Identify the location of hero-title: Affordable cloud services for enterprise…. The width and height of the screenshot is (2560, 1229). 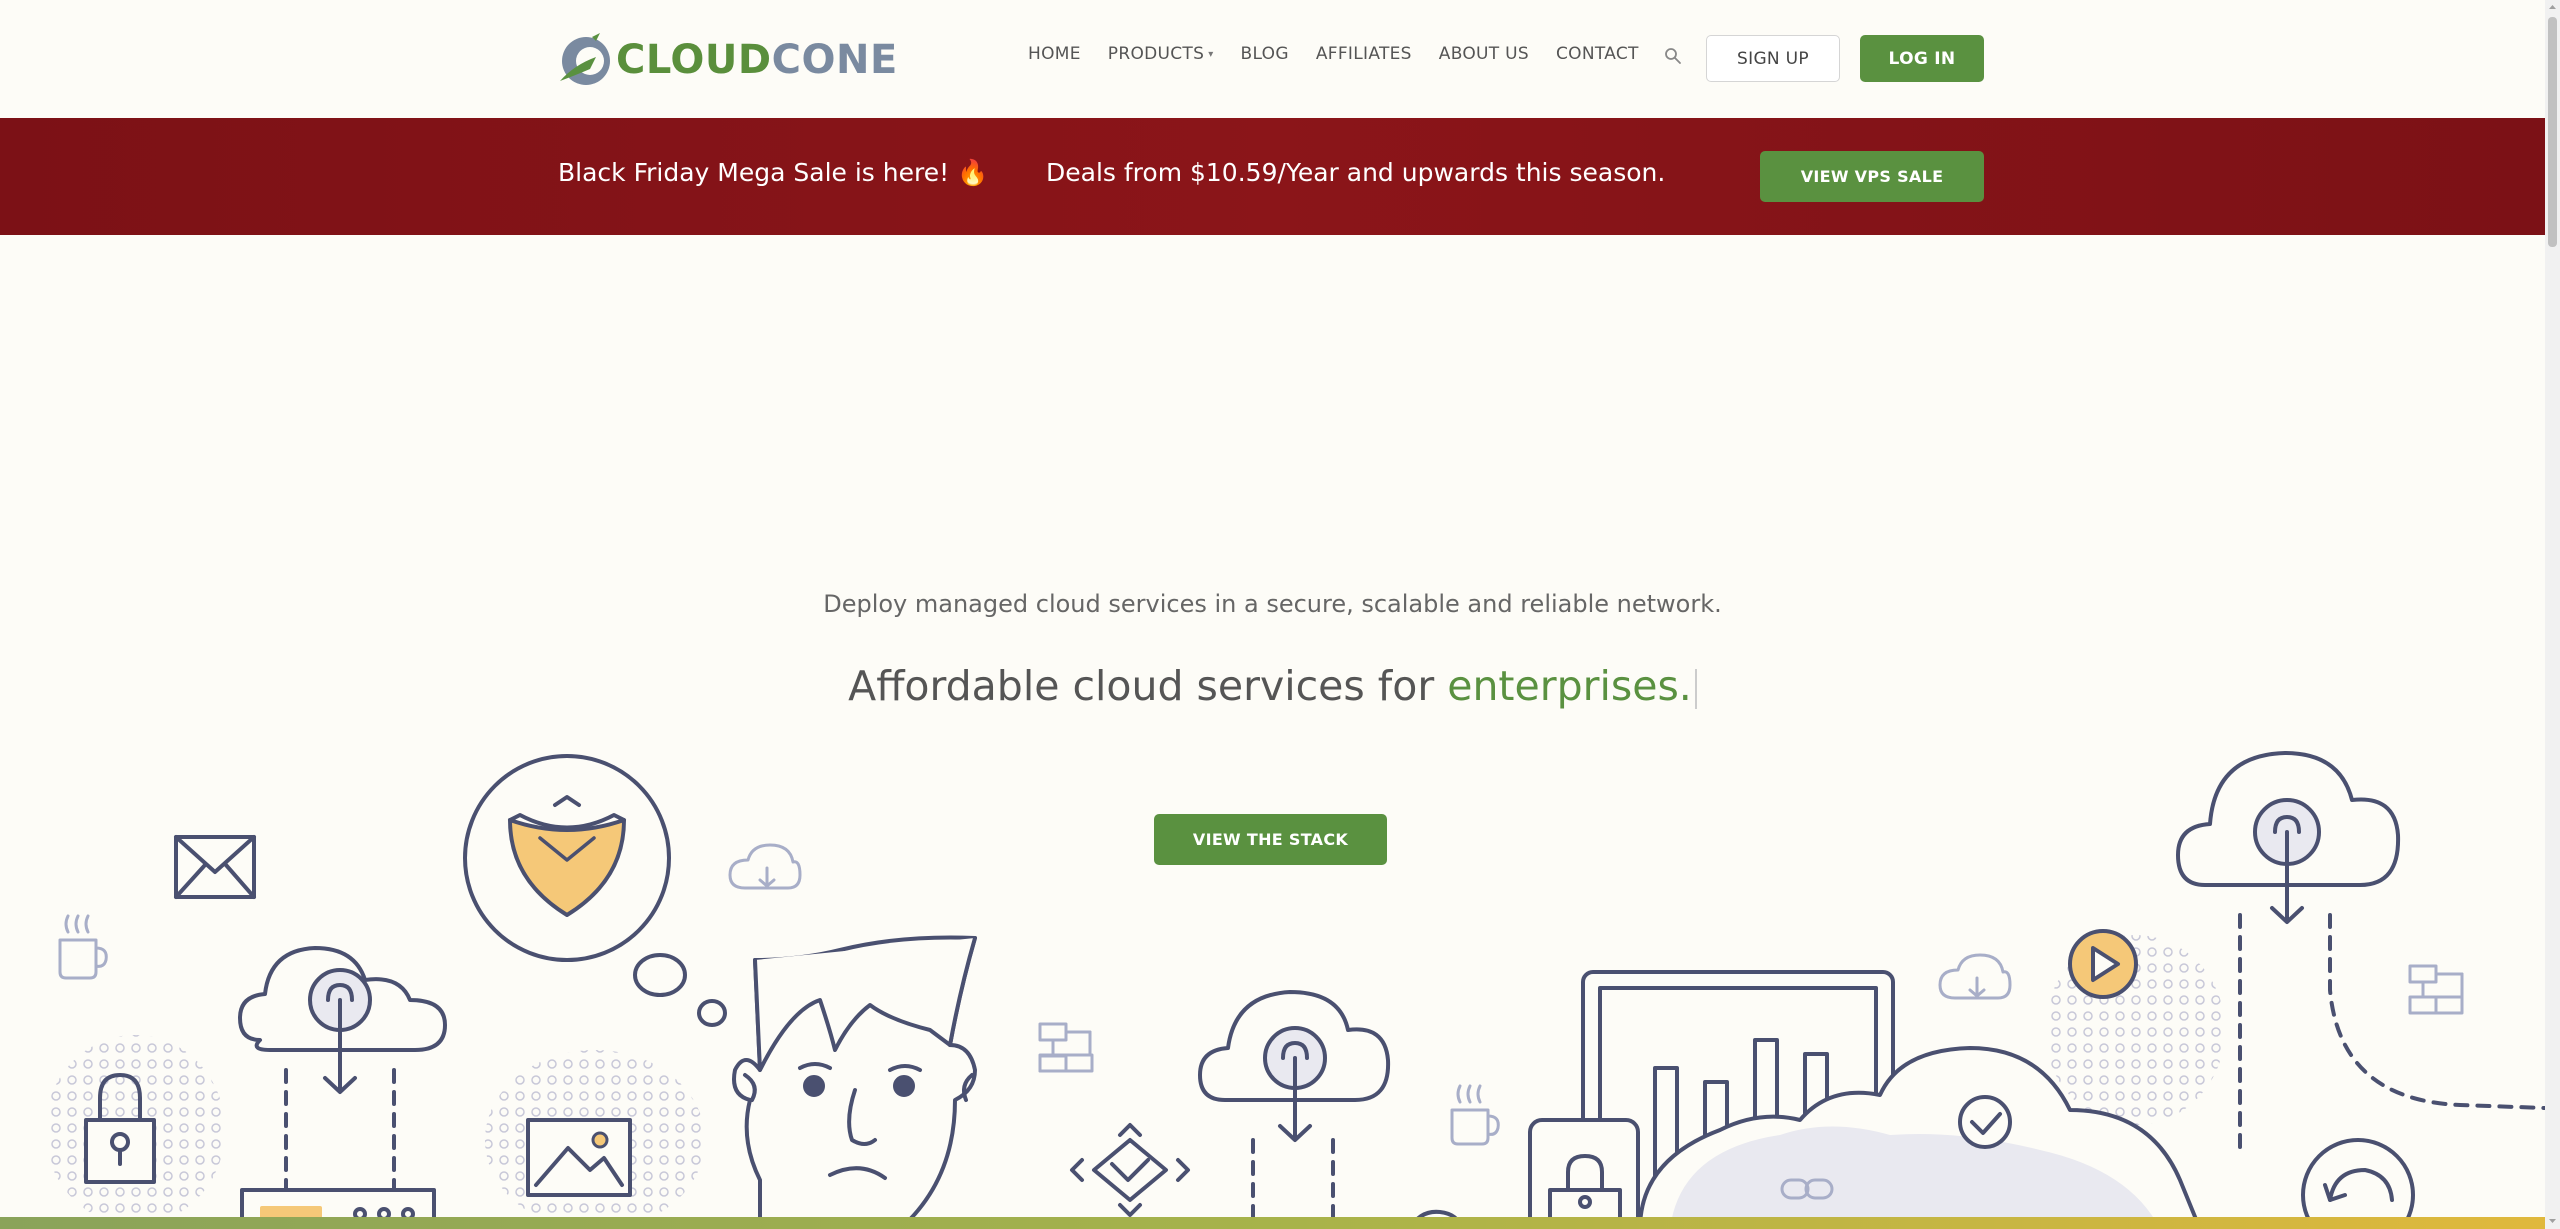
(1272, 686).